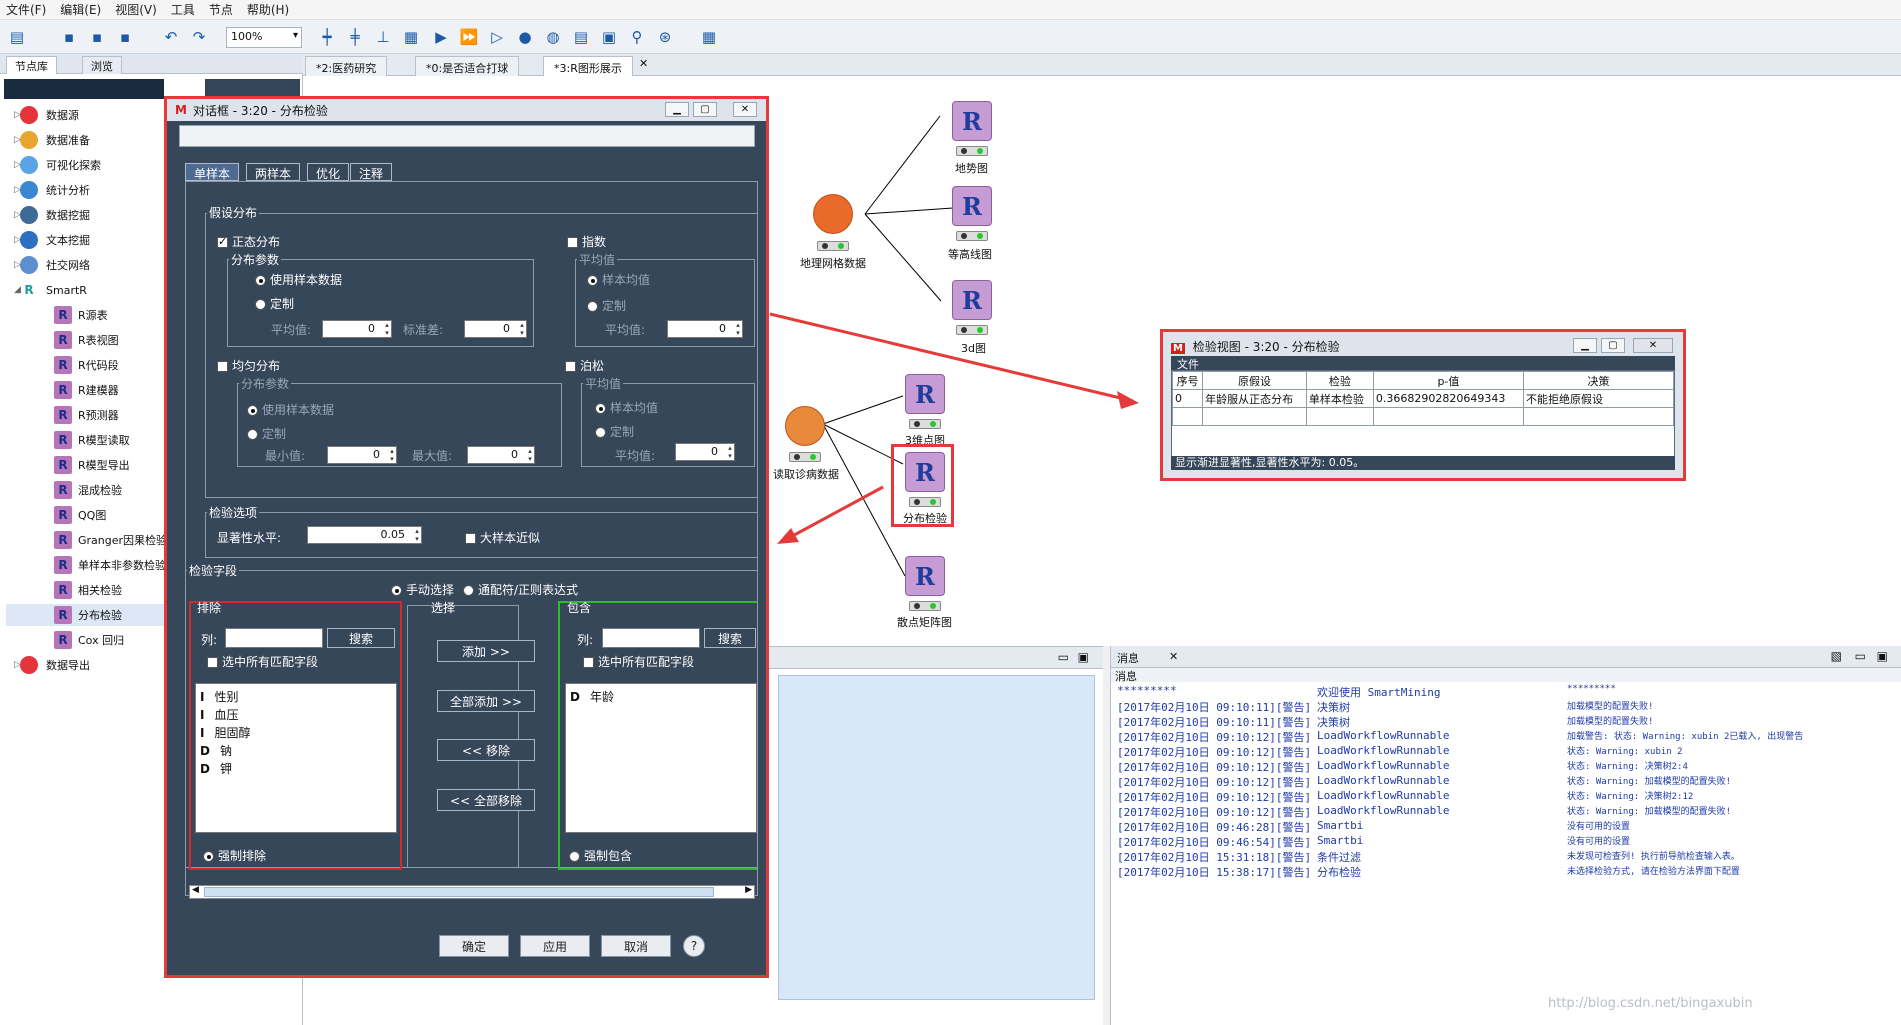 Image resolution: width=1901 pixels, height=1025 pixels. What do you see at coordinates (86, 415) in the screenshot?
I see `palette-node-r-predictor: R R预测器` at bounding box center [86, 415].